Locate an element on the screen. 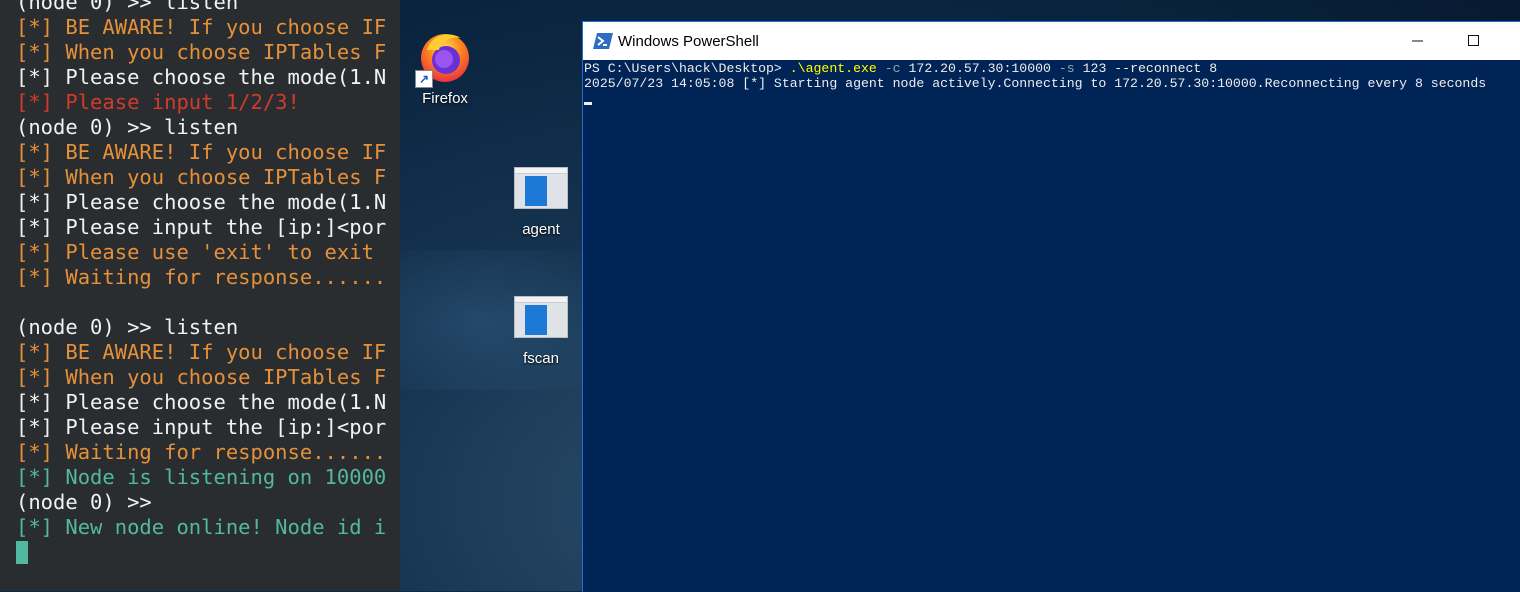 This screenshot has width=1520, height=592. desktop-icon-fscan: fscan is located at coordinates (541, 331).